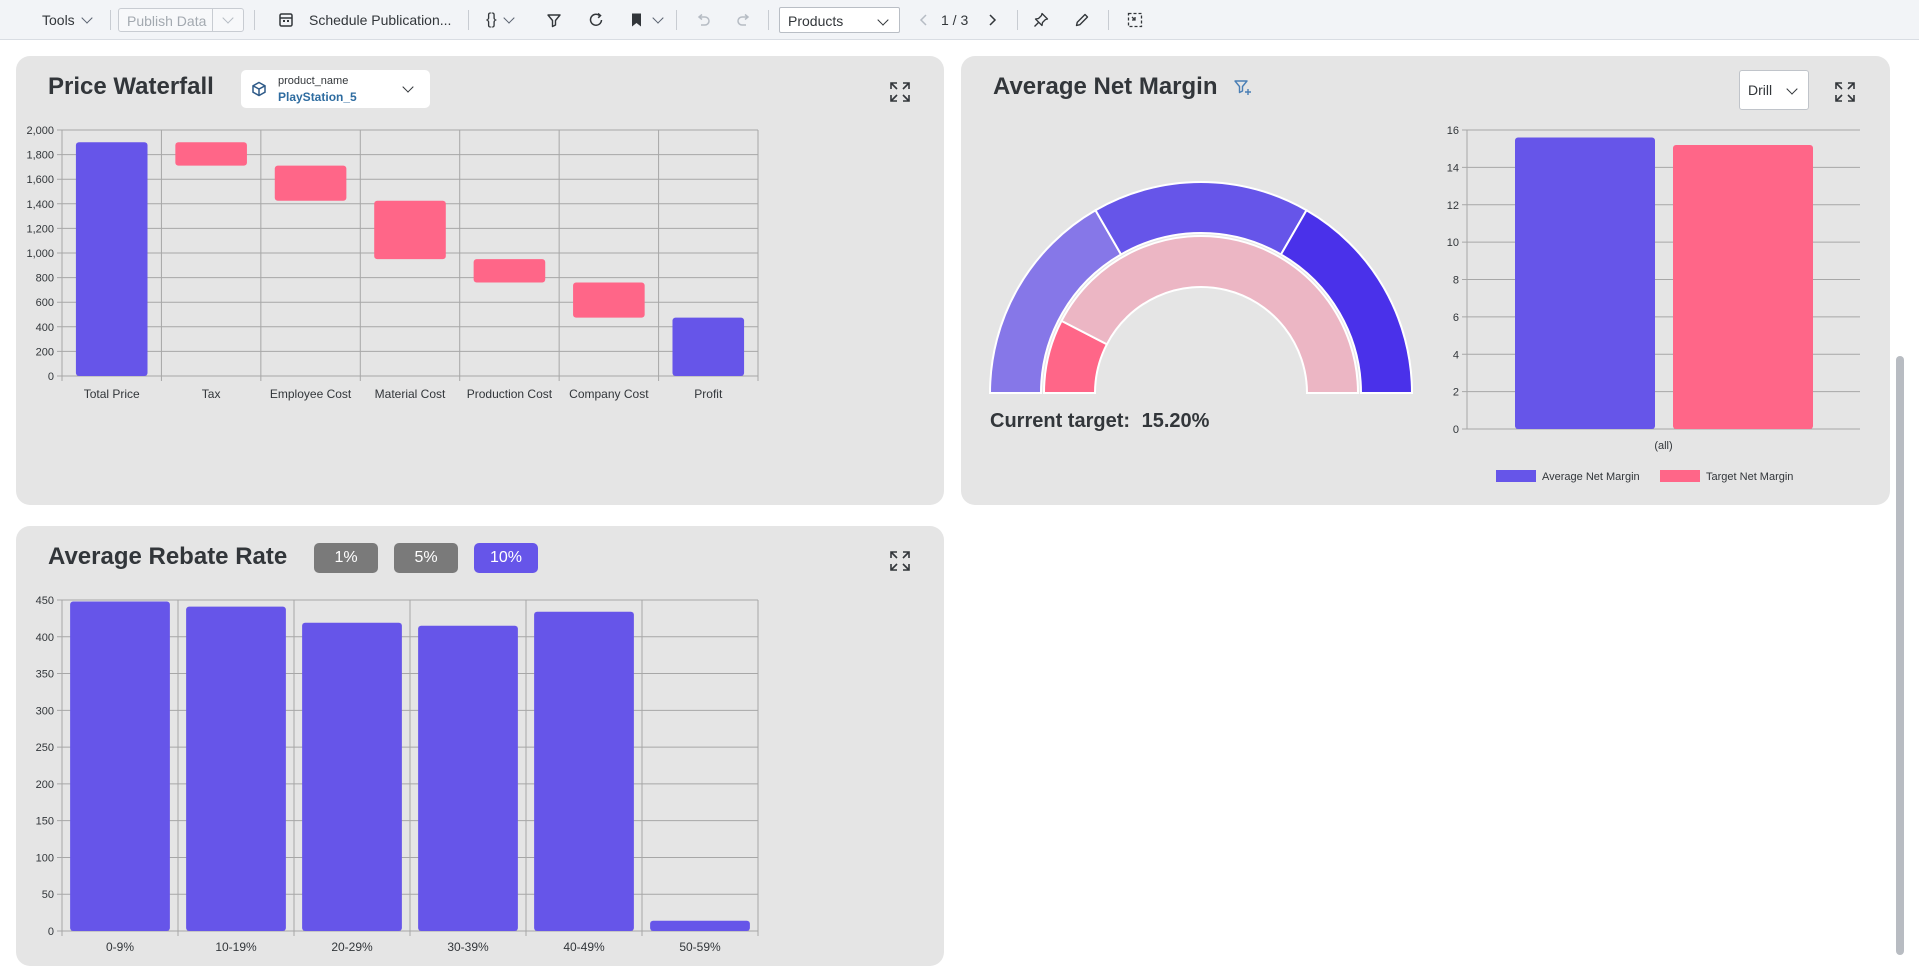 This screenshot has width=1919, height=966. What do you see at coordinates (40, 180) in the screenshot?
I see `y-tick-label: 1,600` at bounding box center [40, 180].